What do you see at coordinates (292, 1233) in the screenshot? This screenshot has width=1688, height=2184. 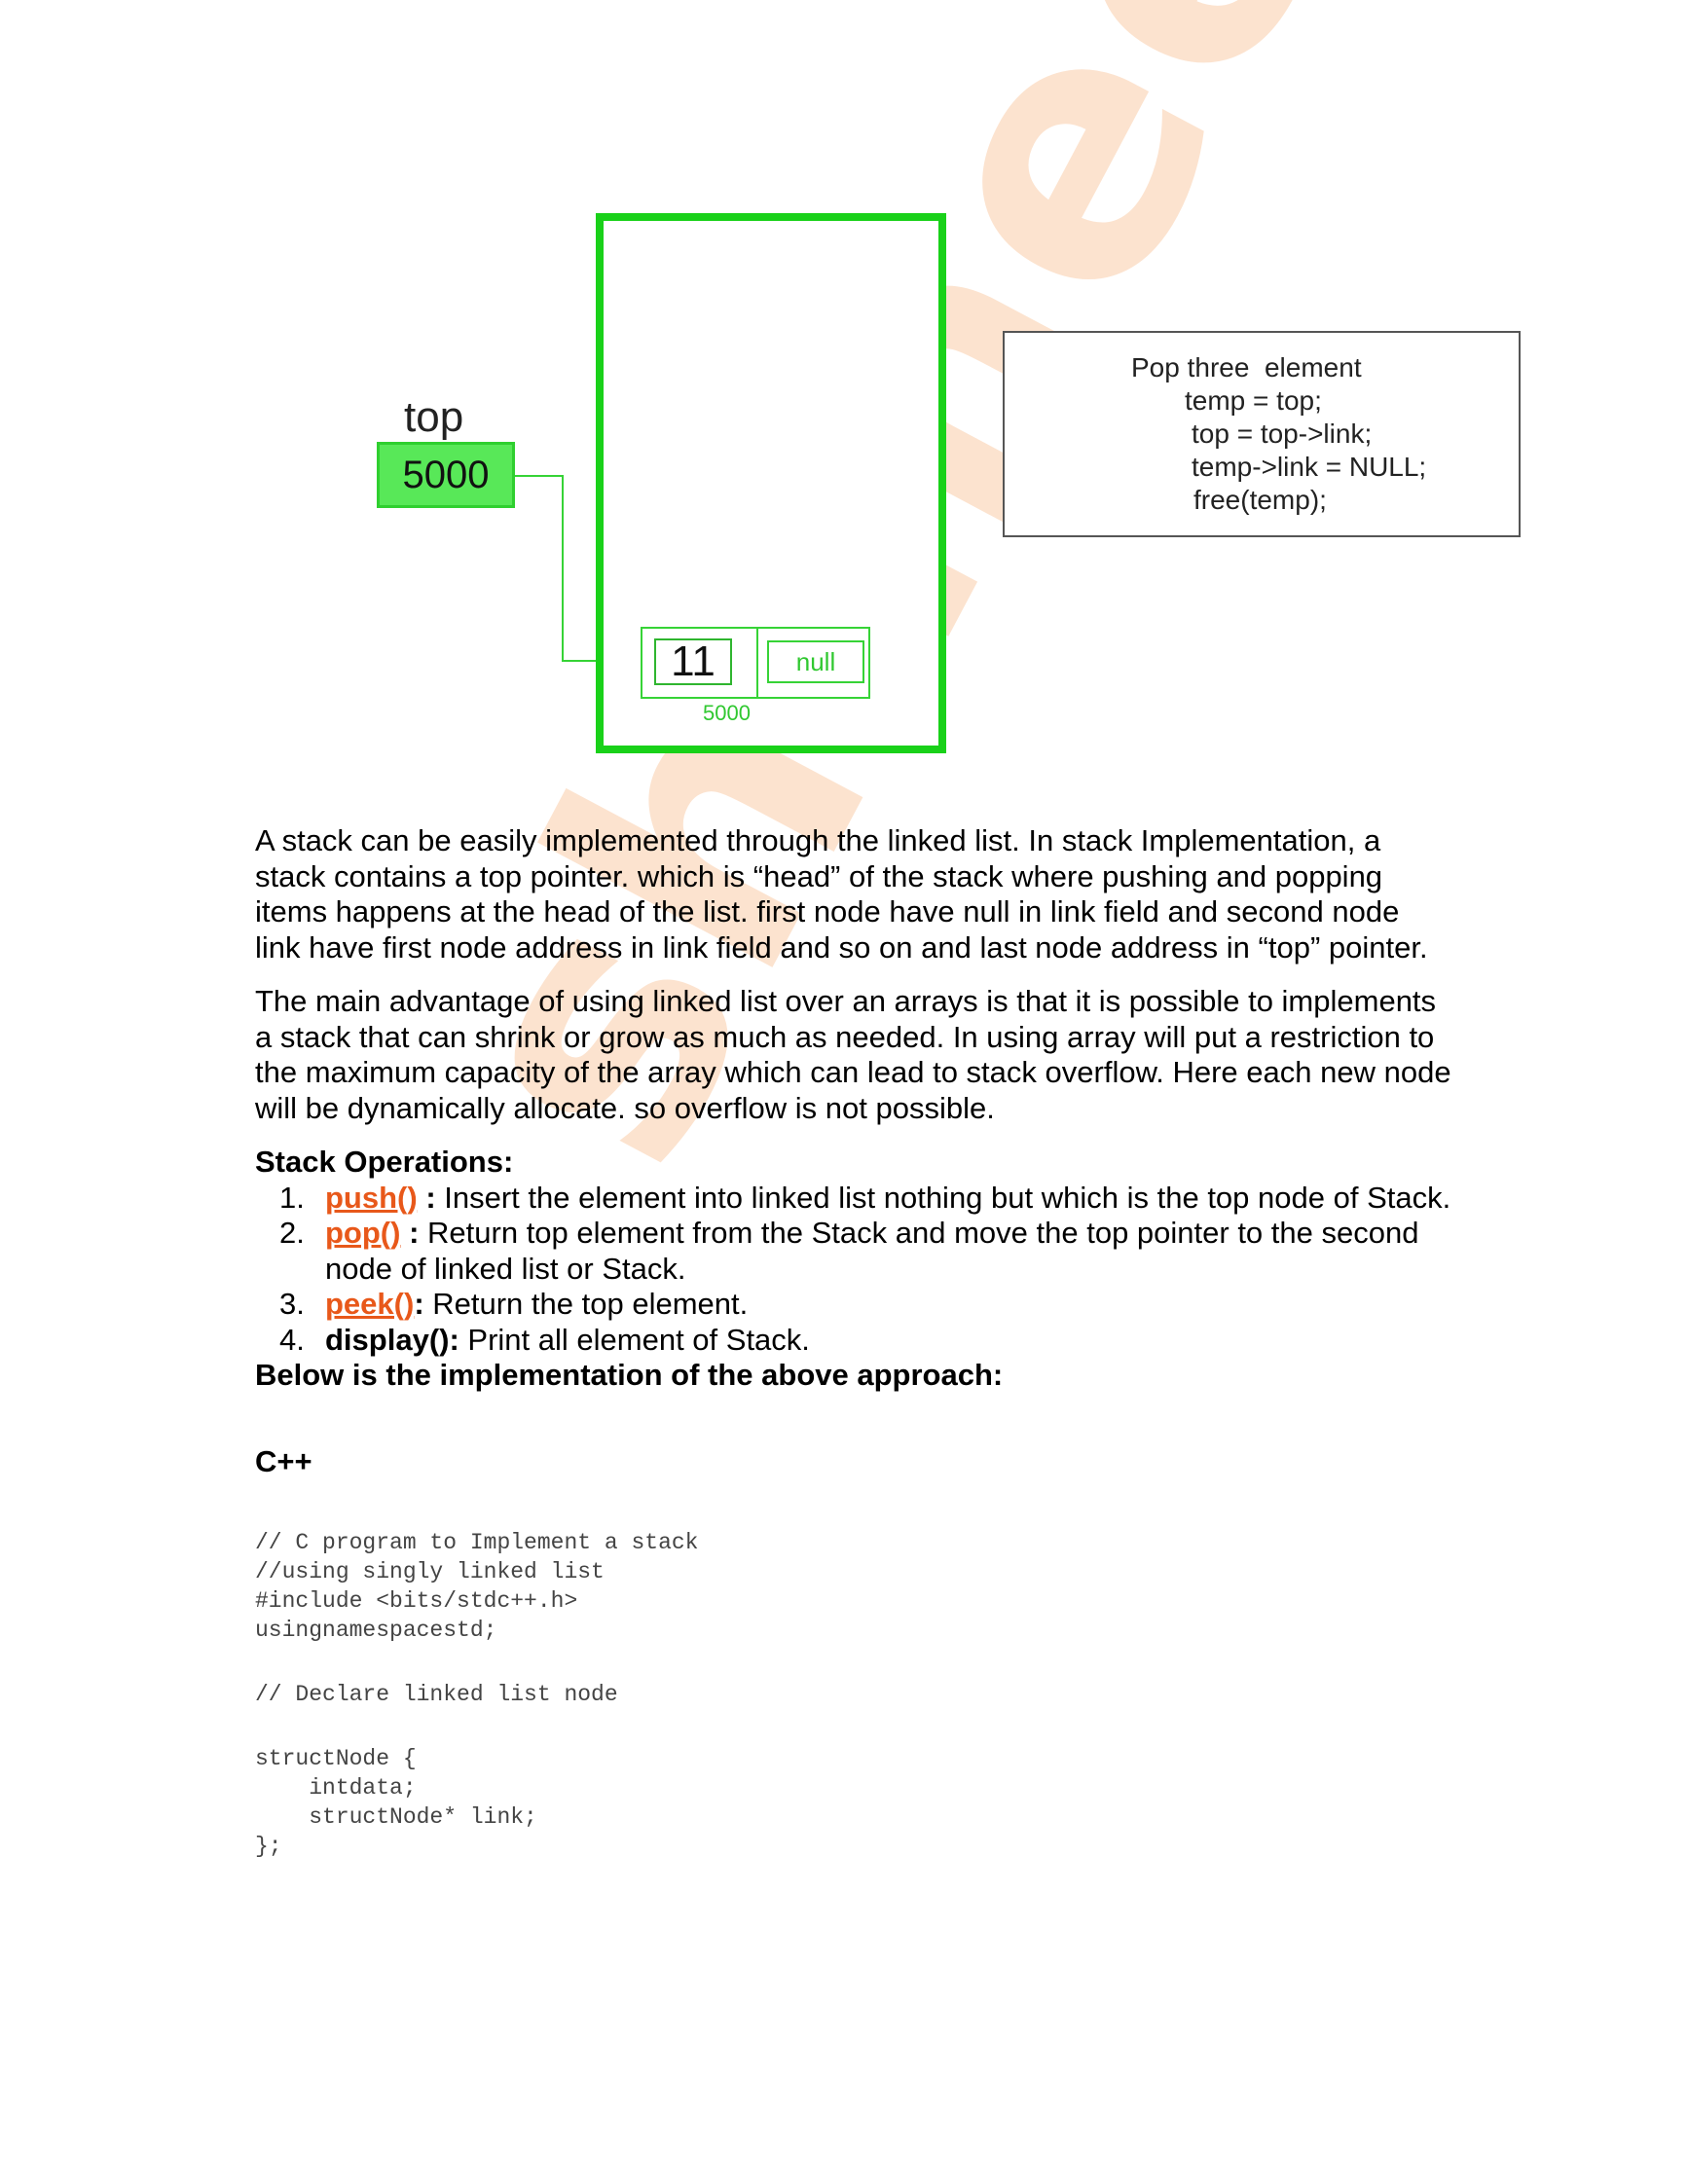 I see `list-number: 2.` at bounding box center [292, 1233].